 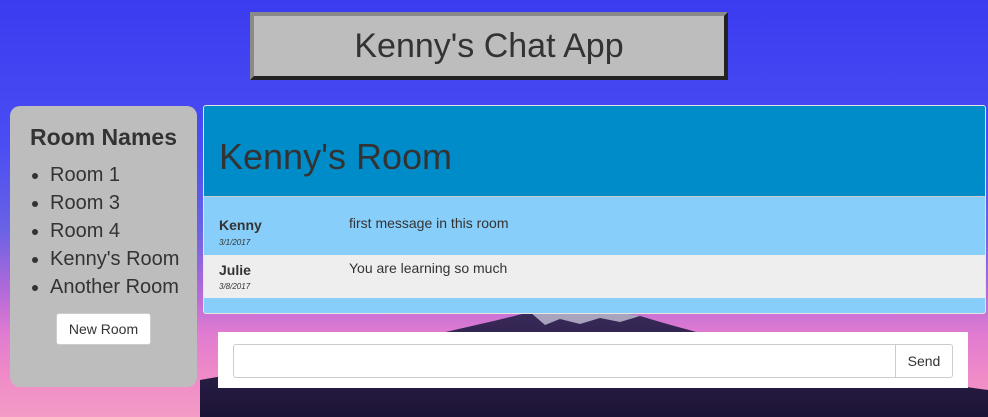 I want to click on message-text: first message in this room, so click(x=429, y=223).